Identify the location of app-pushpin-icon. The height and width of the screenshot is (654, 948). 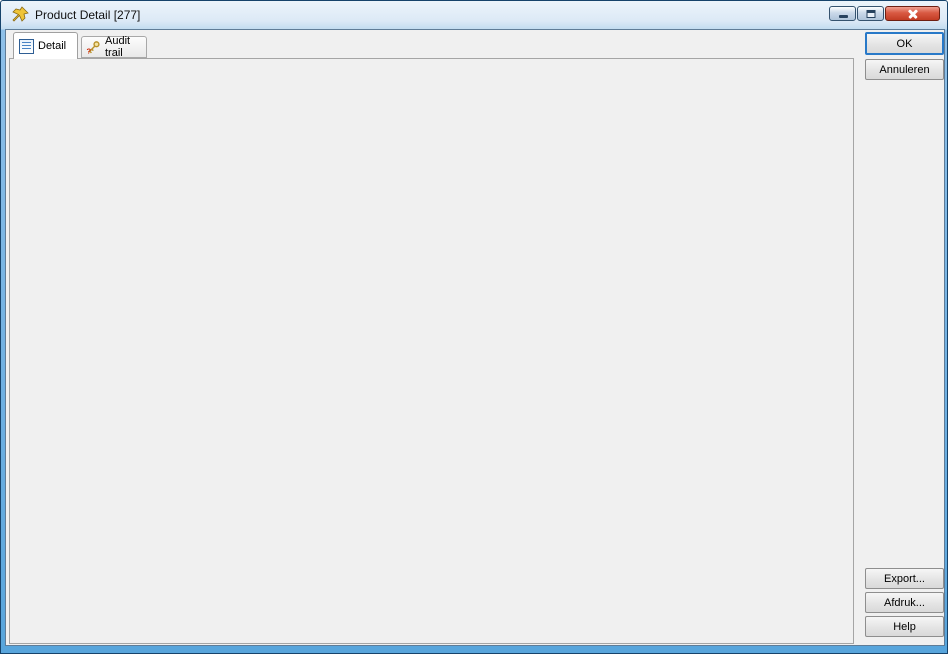
(20, 14).